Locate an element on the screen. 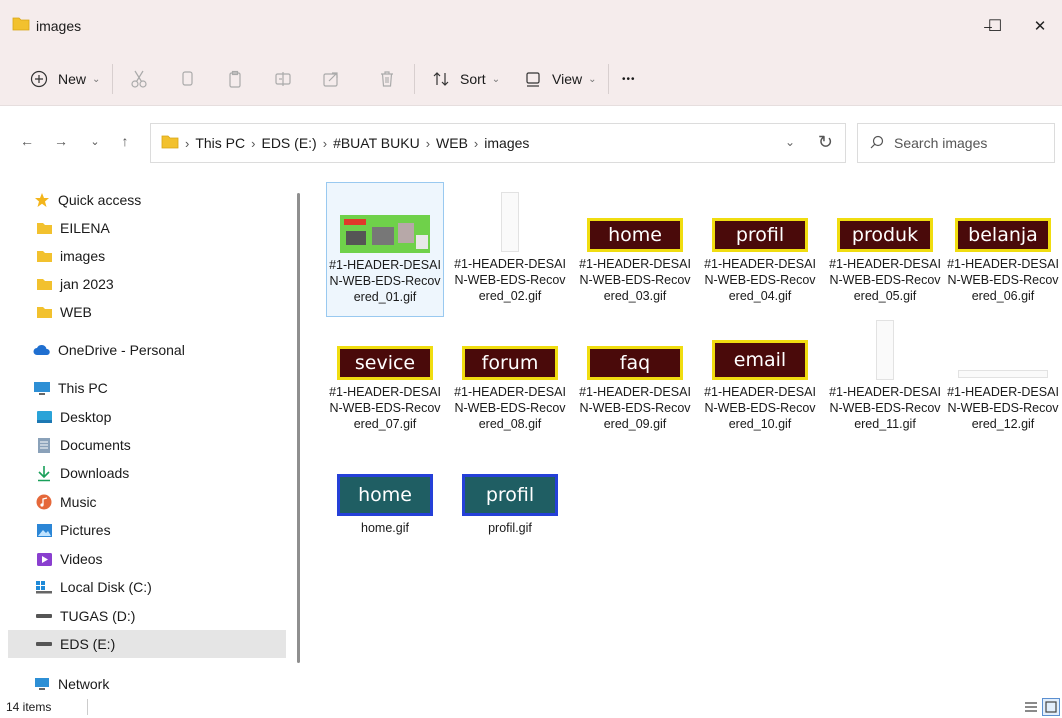 This screenshot has width=1062, height=718. share-button is located at coordinates (331, 79).